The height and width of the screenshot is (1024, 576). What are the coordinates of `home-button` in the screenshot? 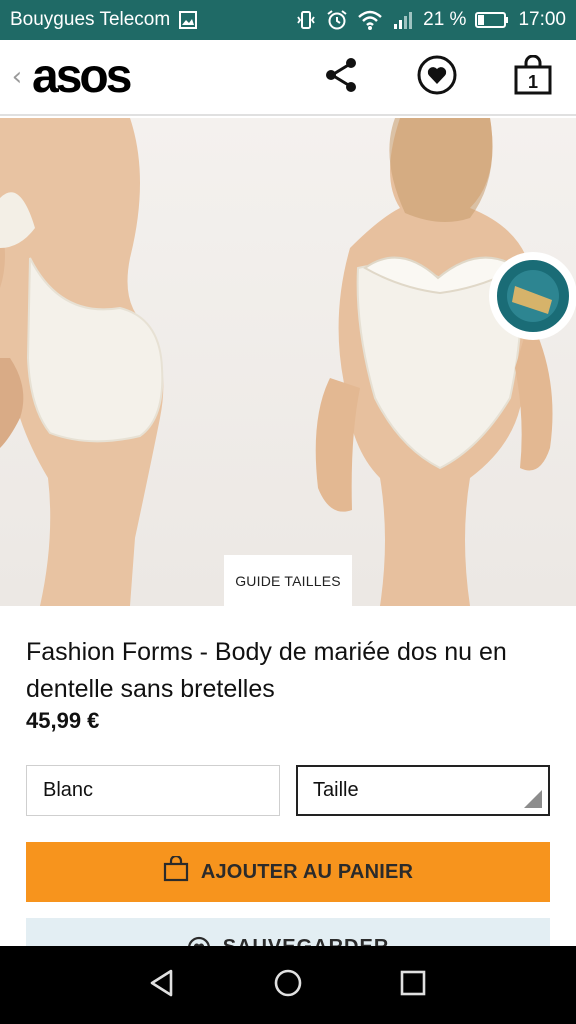 It's located at (288, 985).